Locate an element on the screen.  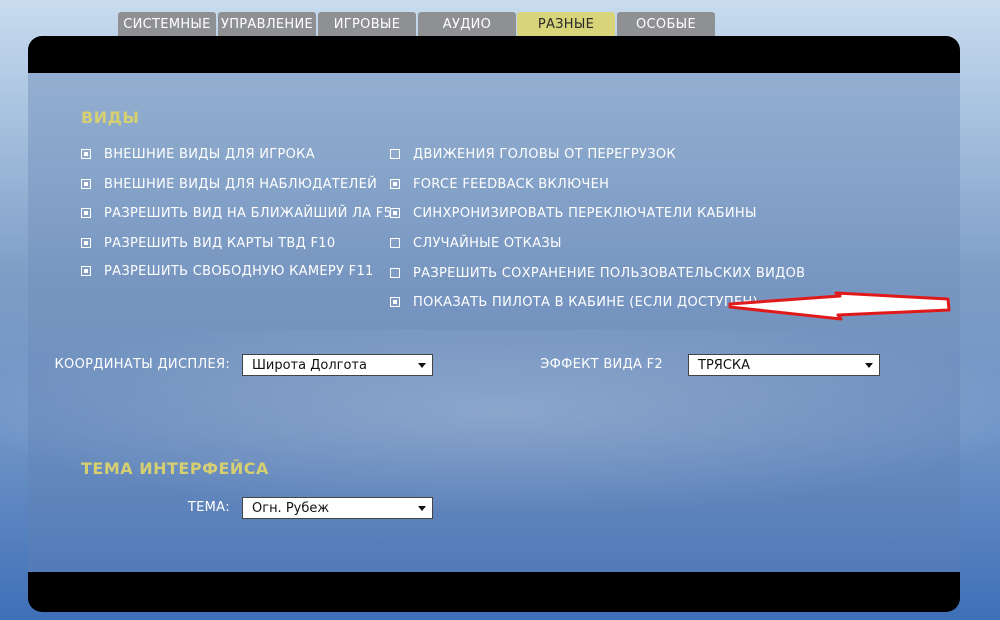
select-value: ТРЯСКА is located at coordinates (724, 365).